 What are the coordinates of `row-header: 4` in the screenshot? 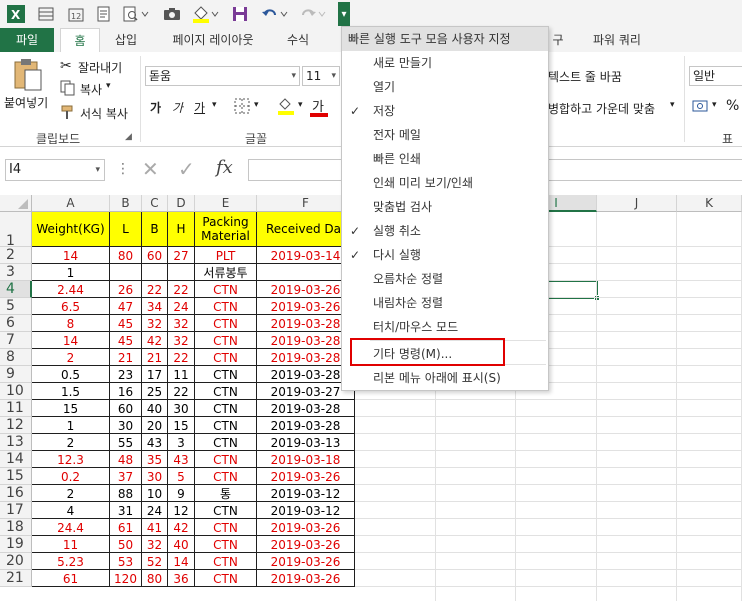 It's located at (16, 289).